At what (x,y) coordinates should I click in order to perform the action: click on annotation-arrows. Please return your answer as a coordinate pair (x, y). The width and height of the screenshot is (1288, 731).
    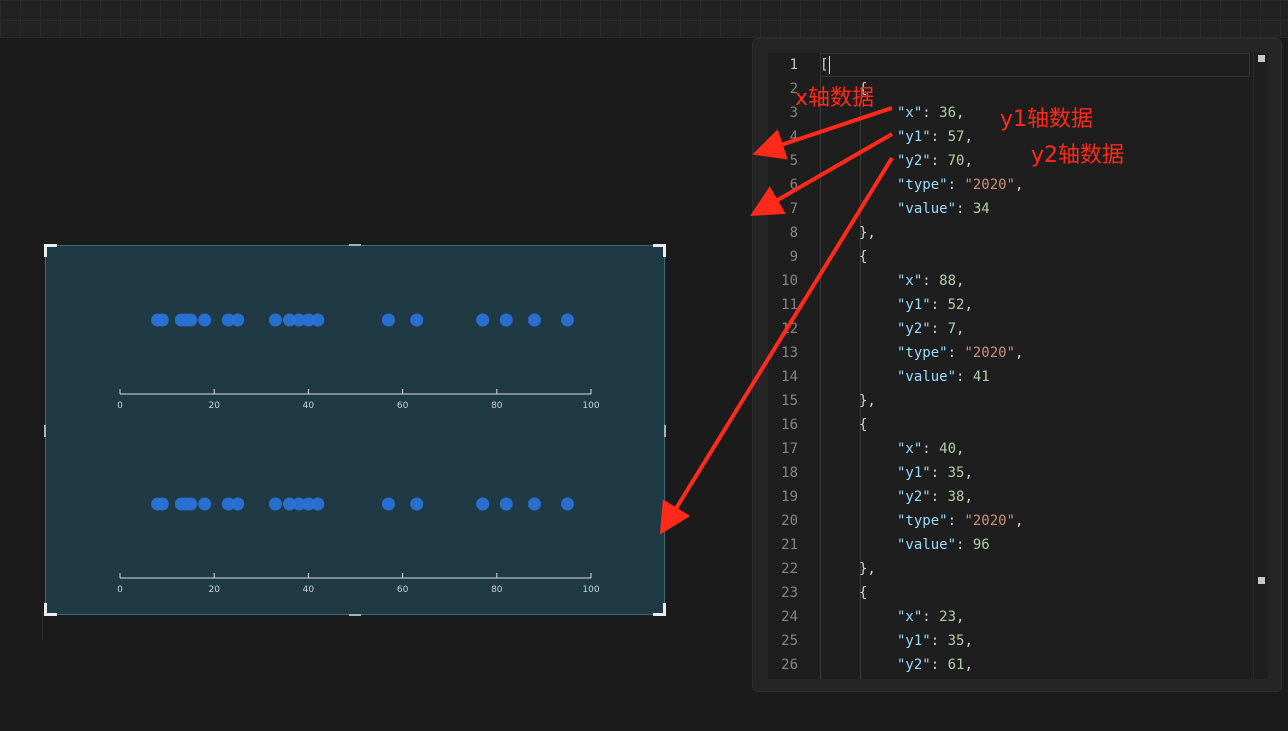
    Looking at the image, I should click on (776, 320).